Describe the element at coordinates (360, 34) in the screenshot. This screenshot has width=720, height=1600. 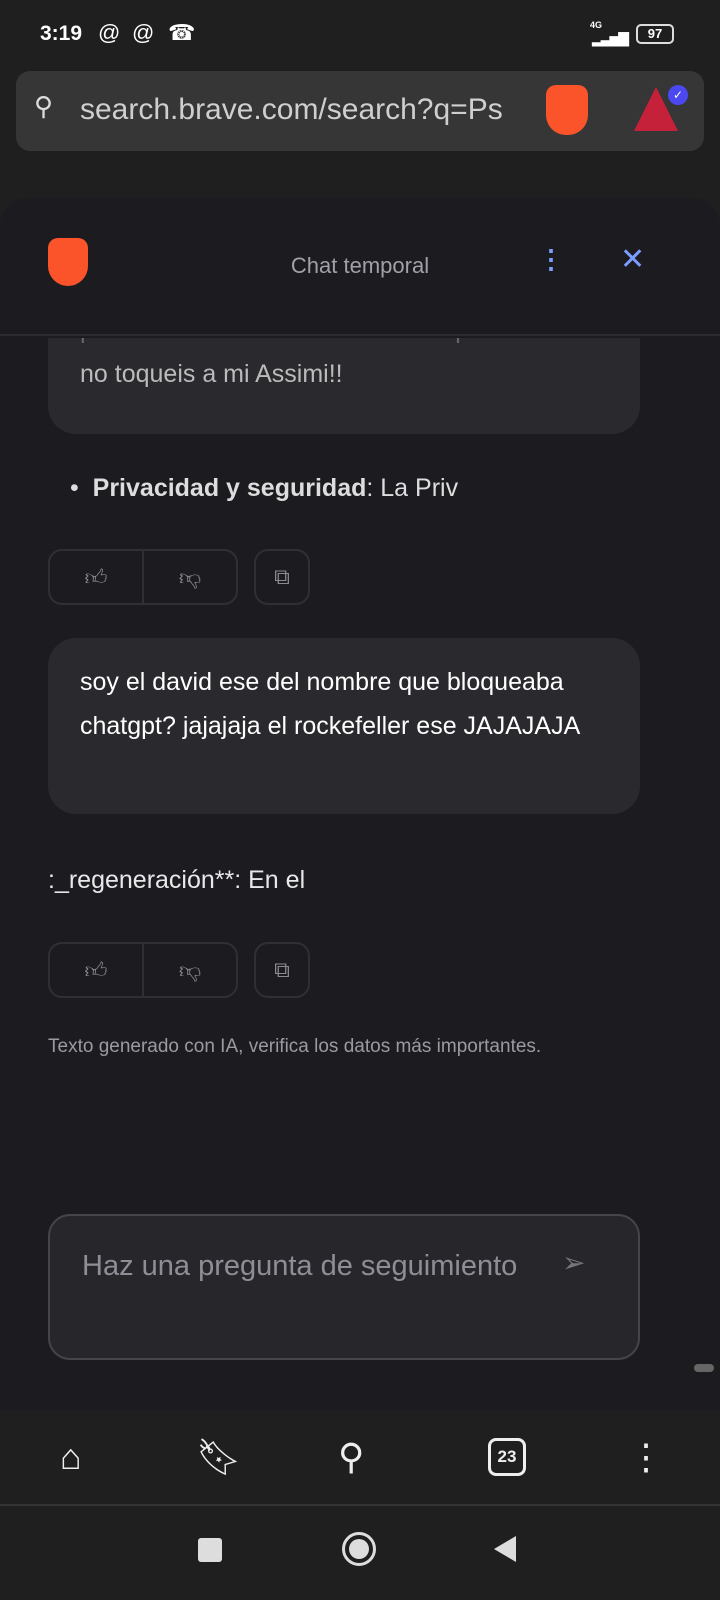
I see `status-bar: 3:19 @ @ ☎ 4G ▂▃▅▇ 97` at that location.